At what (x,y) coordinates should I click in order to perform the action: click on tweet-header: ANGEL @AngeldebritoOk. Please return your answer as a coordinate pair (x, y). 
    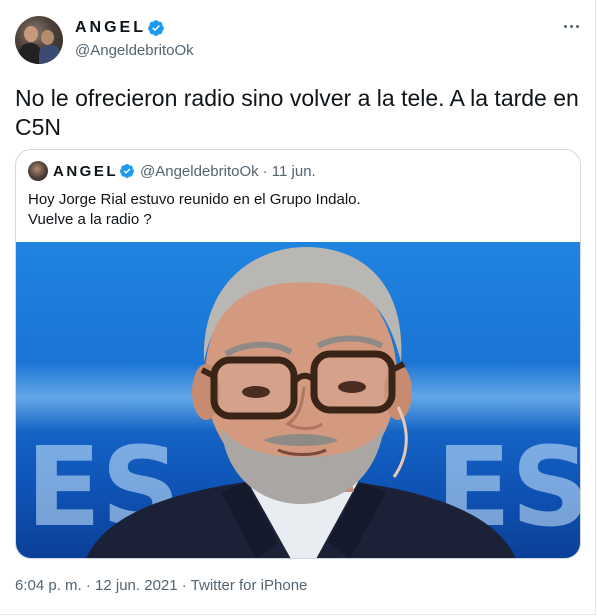
    Looking at the image, I should click on (300, 40).